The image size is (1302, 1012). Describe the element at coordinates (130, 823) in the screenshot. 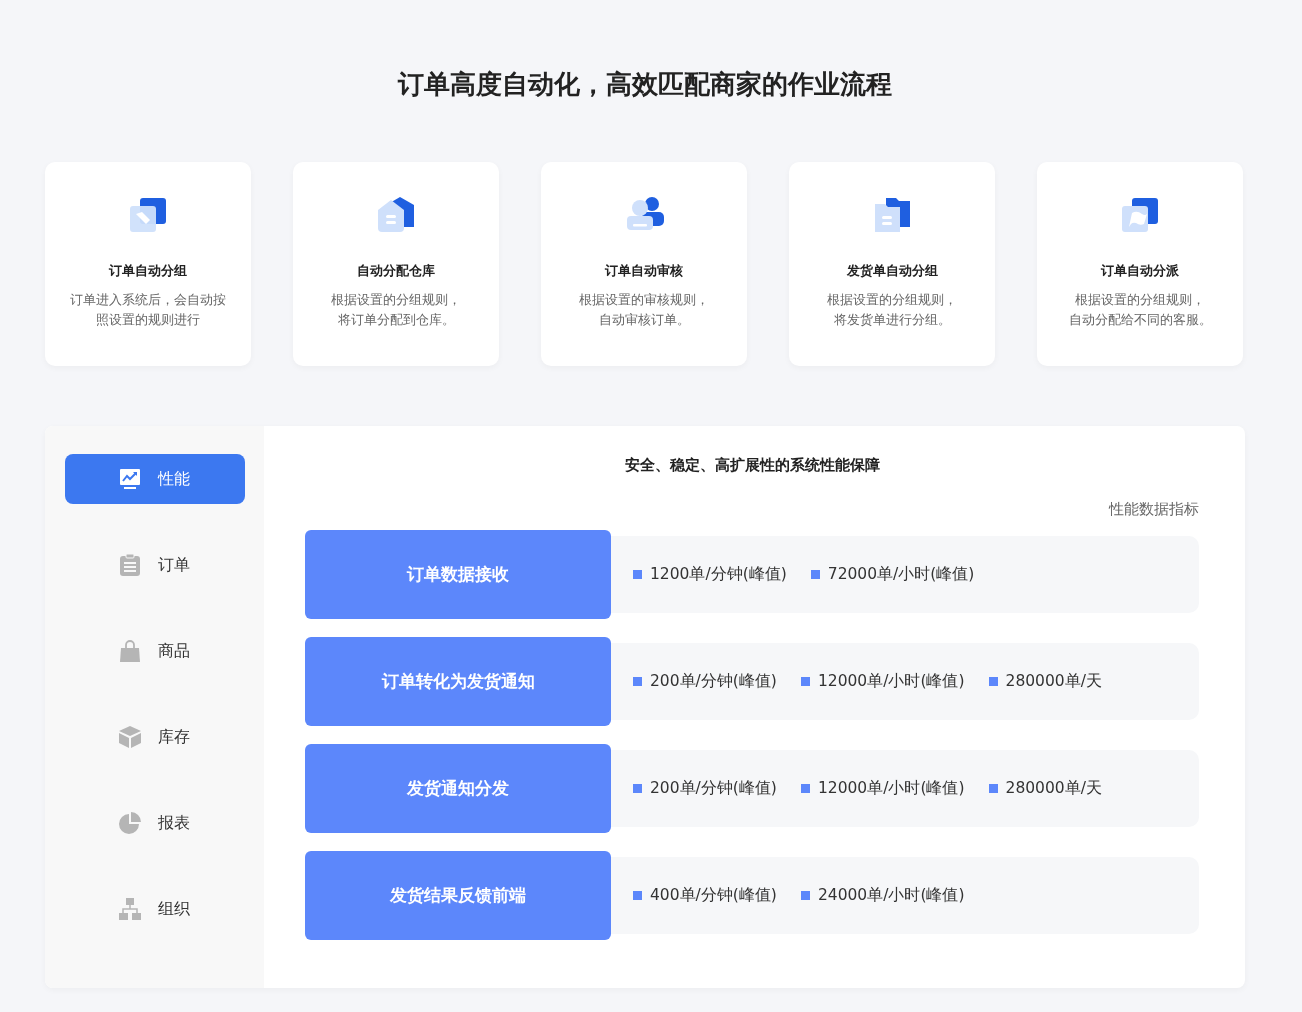

I see `pie-chart-icon` at that location.